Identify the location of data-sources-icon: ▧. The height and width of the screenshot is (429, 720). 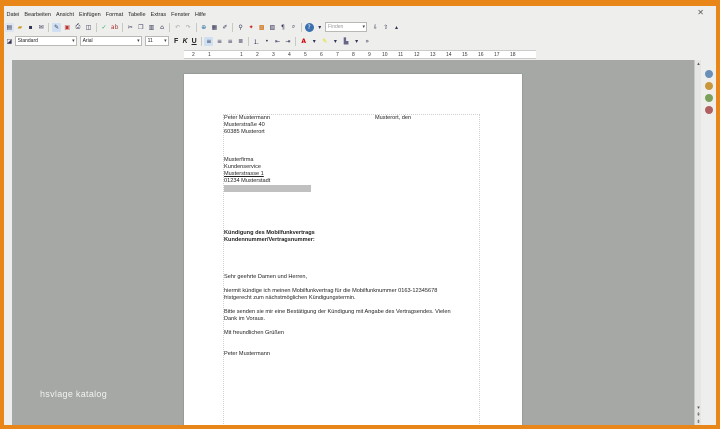
(272, 27).